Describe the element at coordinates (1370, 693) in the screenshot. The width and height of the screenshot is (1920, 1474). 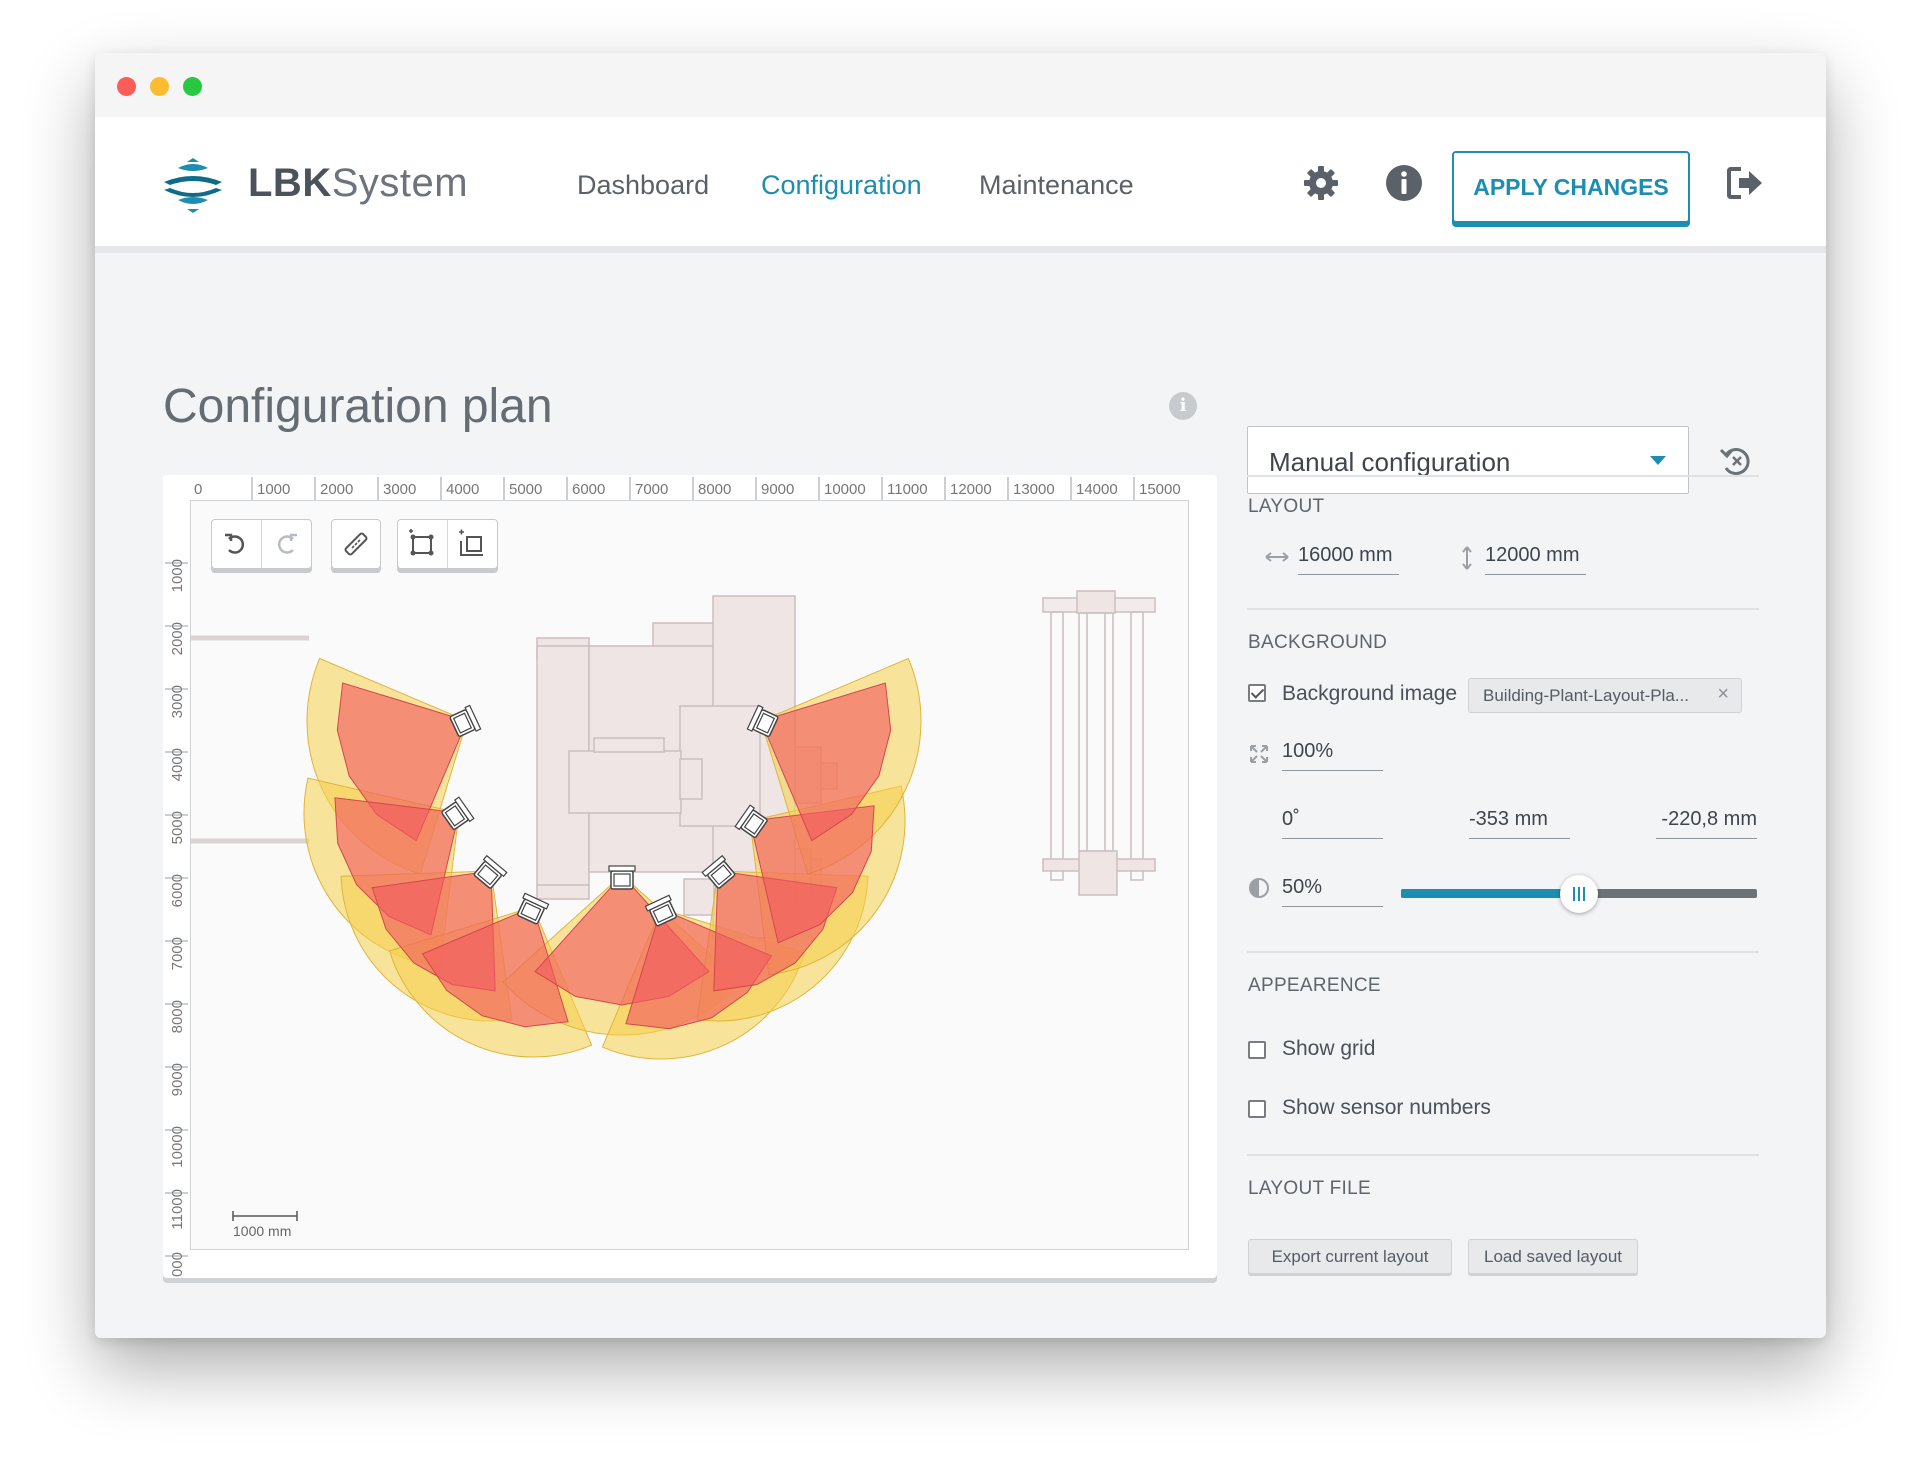
I see `background-image-label: Background image` at that location.